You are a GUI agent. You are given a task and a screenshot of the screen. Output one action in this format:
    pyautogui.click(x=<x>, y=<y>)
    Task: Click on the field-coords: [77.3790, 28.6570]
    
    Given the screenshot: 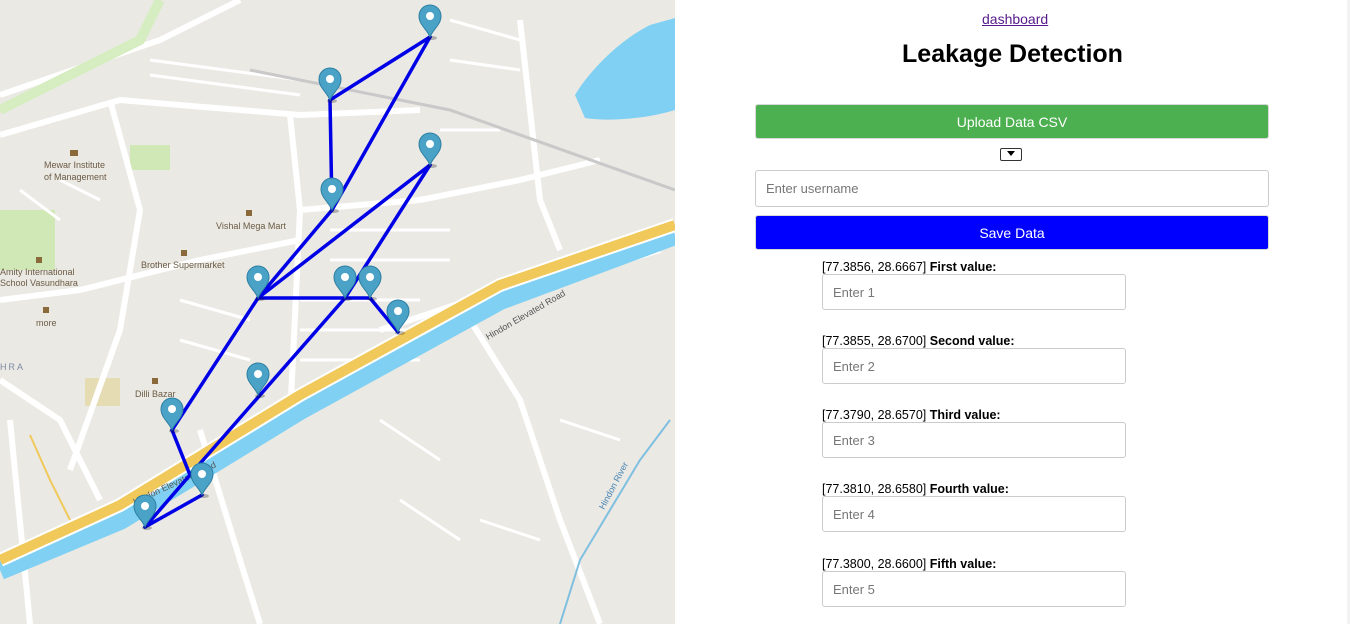 What is the action you would take?
    pyautogui.click(x=874, y=415)
    